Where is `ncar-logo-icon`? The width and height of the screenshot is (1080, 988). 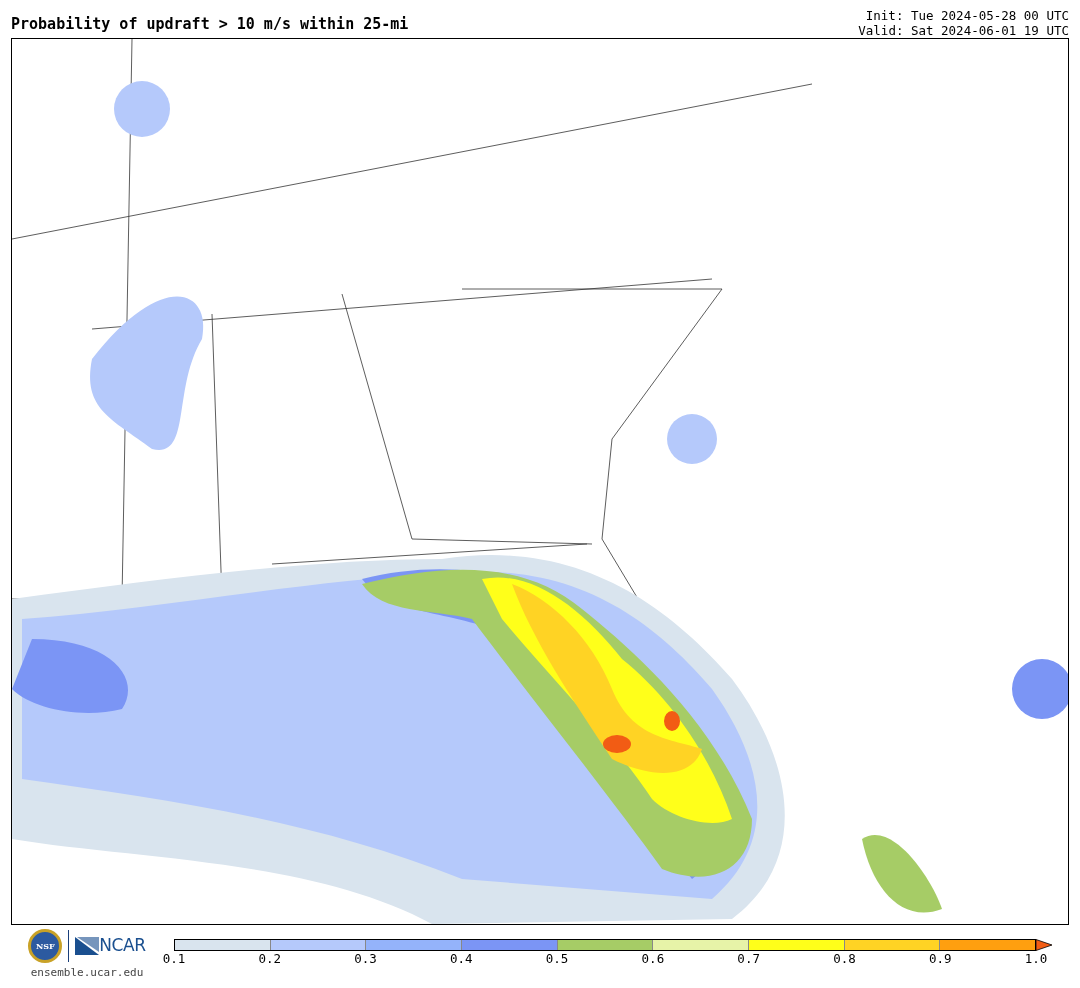 ncar-logo-icon is located at coordinates (87, 946).